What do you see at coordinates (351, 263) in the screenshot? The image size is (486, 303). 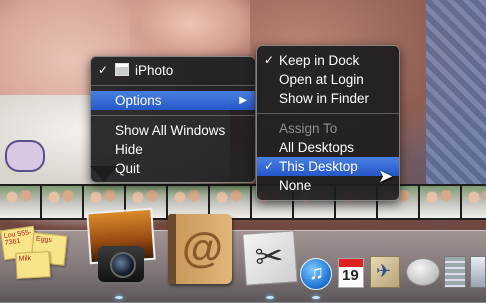 I see `ical-header` at bounding box center [351, 263].